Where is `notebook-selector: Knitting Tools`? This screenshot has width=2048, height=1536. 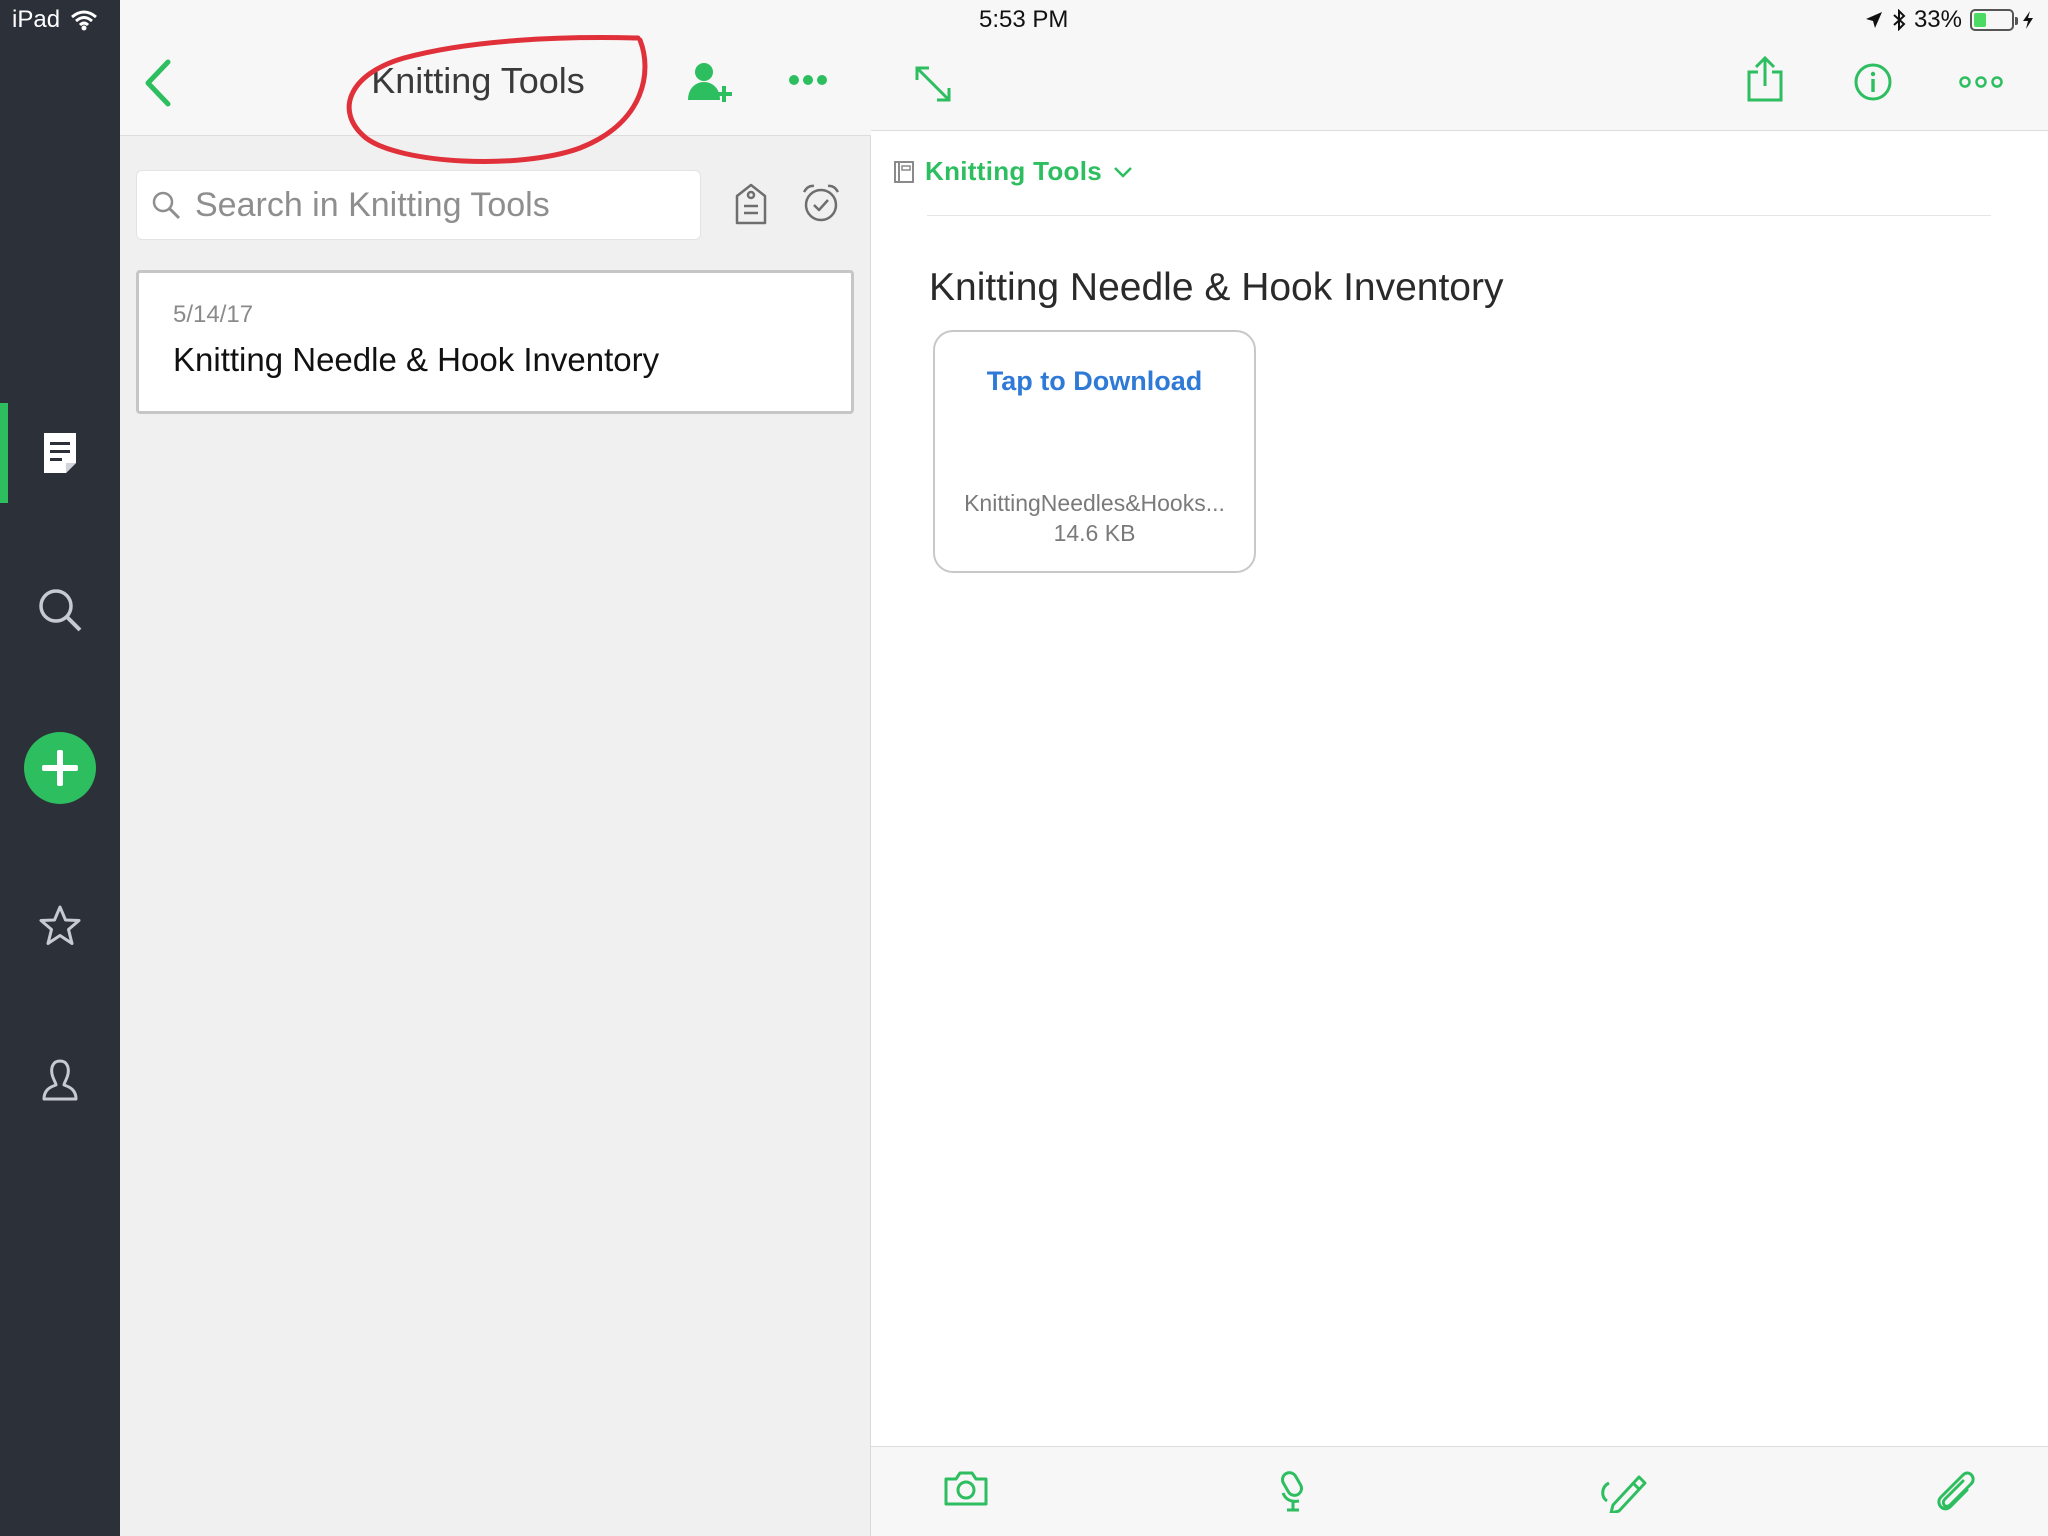
notebook-selector: Knitting Tools is located at coordinates (1013, 171).